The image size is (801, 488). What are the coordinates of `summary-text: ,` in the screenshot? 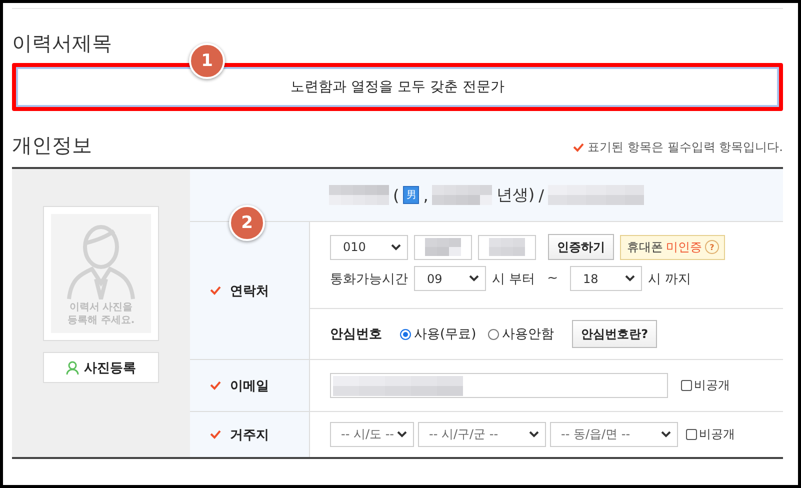 It's located at (425, 195).